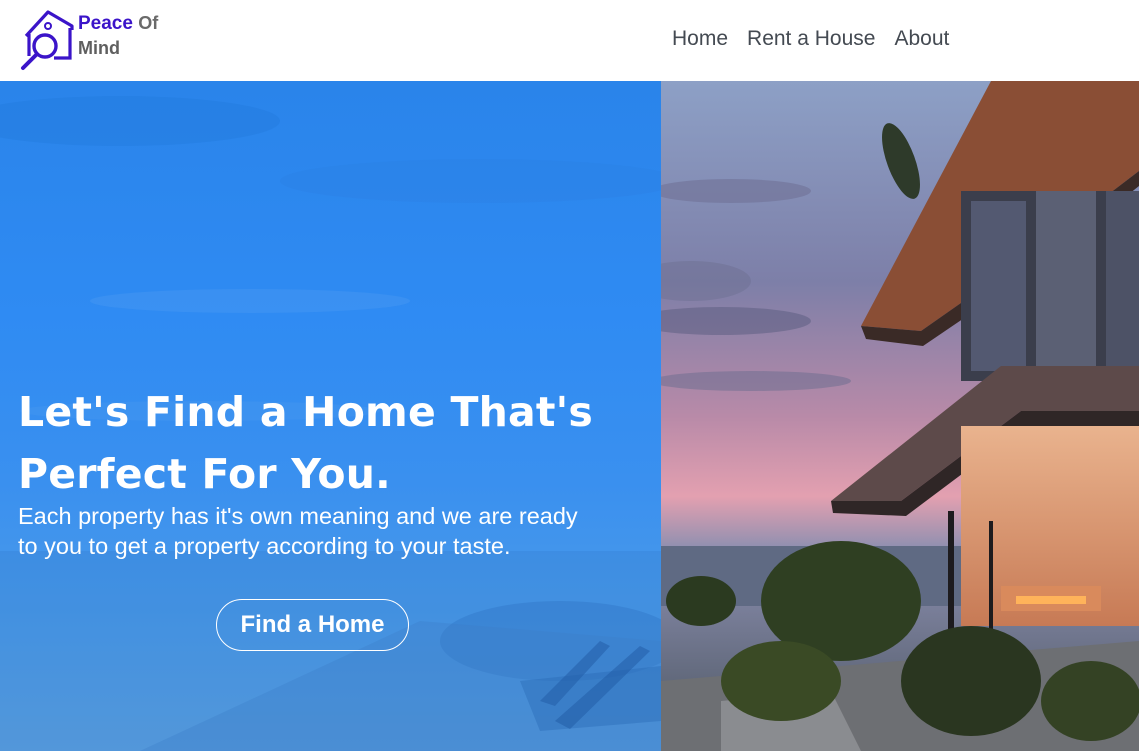  I want to click on main-nav: Home Rent a House About, so click(820, 39).